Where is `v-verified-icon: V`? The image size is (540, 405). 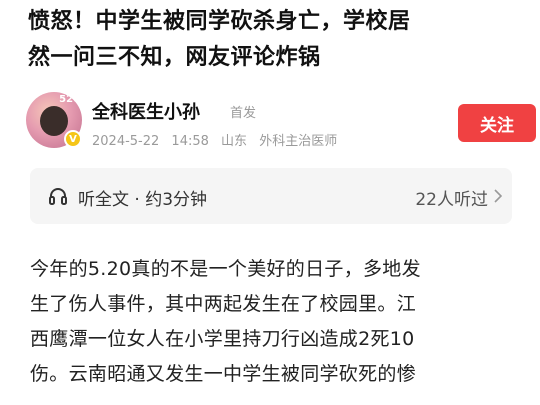 v-verified-icon: V is located at coordinates (73, 139).